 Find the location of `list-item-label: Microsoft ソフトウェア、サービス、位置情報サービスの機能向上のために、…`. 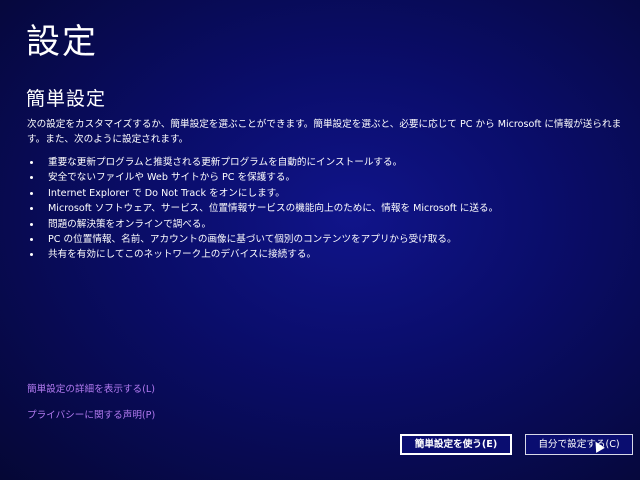

list-item-label: Microsoft ソフトウェア、サービス、位置情報サービスの機能向上のために、… is located at coordinates (273, 209).